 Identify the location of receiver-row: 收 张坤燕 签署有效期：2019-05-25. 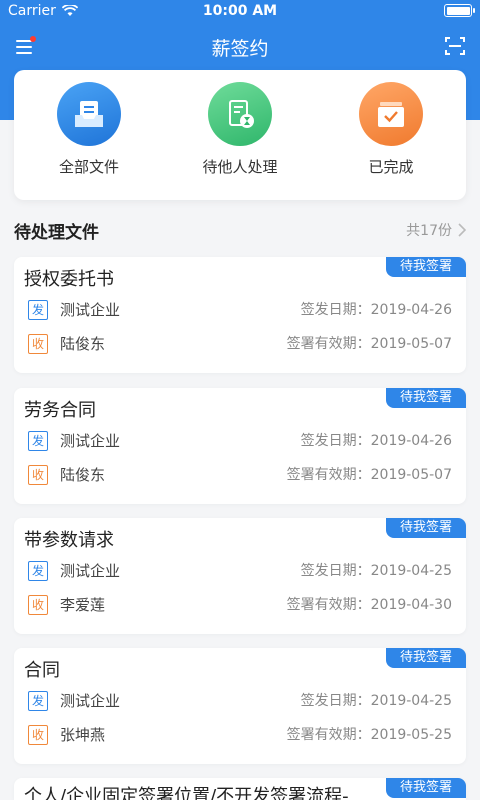
(240, 735).